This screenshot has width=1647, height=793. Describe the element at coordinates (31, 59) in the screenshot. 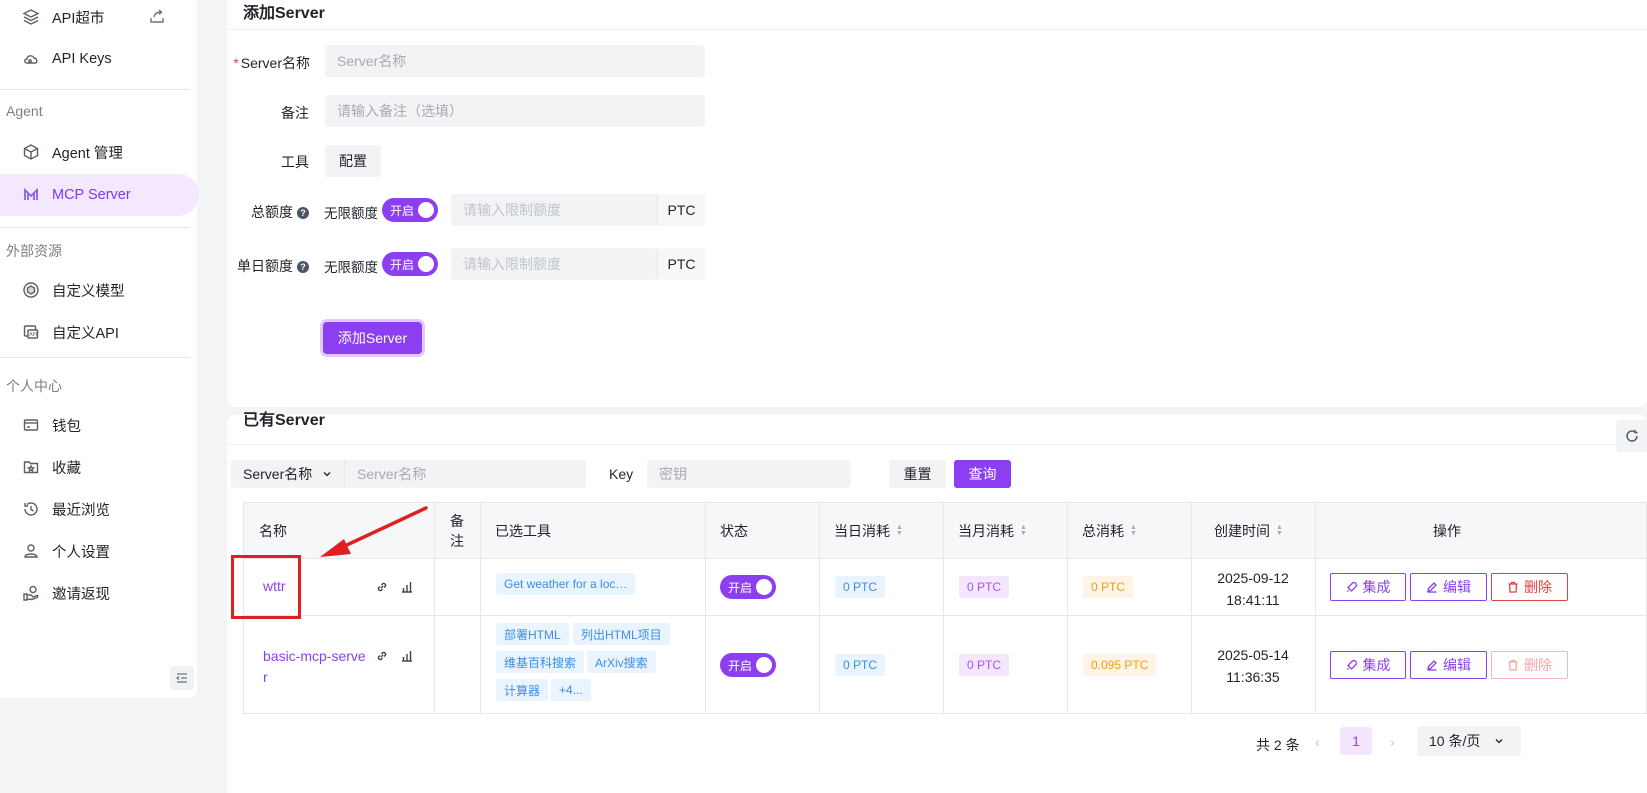

I see `cloud-key-icon` at that location.